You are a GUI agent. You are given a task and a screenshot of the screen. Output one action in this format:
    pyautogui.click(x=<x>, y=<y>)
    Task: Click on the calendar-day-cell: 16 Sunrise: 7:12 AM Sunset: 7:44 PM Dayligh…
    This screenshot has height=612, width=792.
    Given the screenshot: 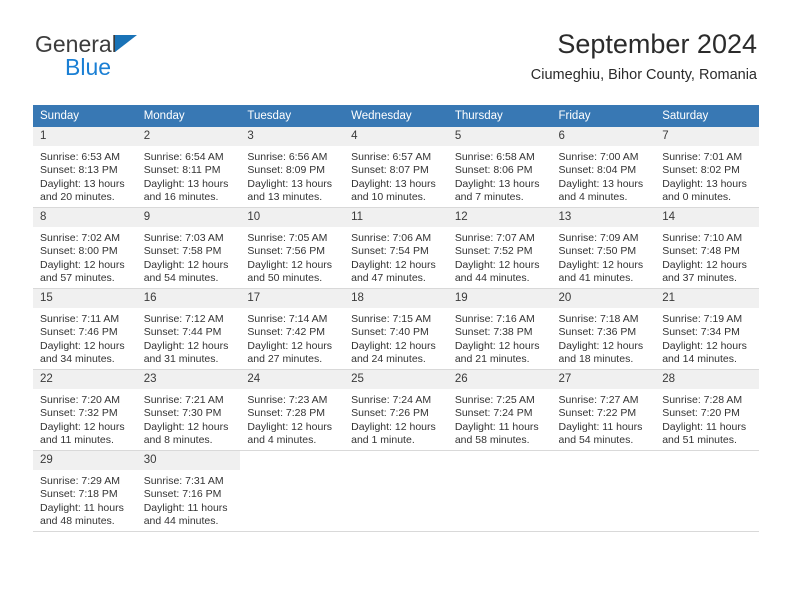 What is the action you would take?
    pyautogui.click(x=188, y=329)
    